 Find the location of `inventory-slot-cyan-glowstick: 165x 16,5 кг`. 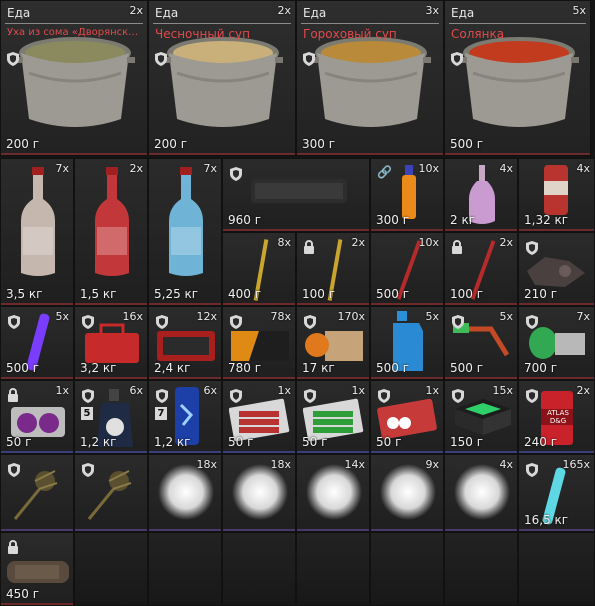

inventory-slot-cyan-glowstick: 165x 16,5 кг is located at coordinates (556, 493).